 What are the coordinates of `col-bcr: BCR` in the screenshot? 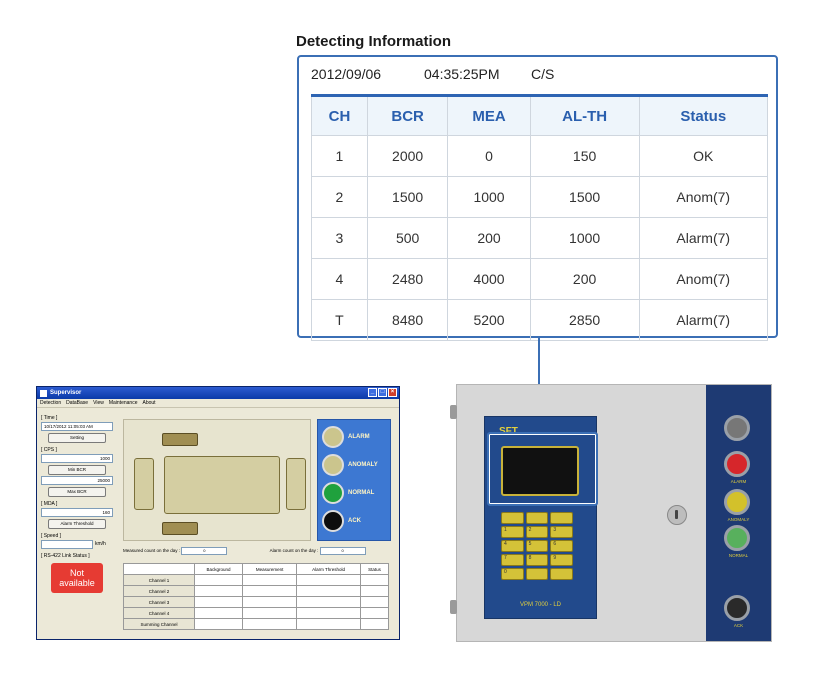 It's located at (407, 115).